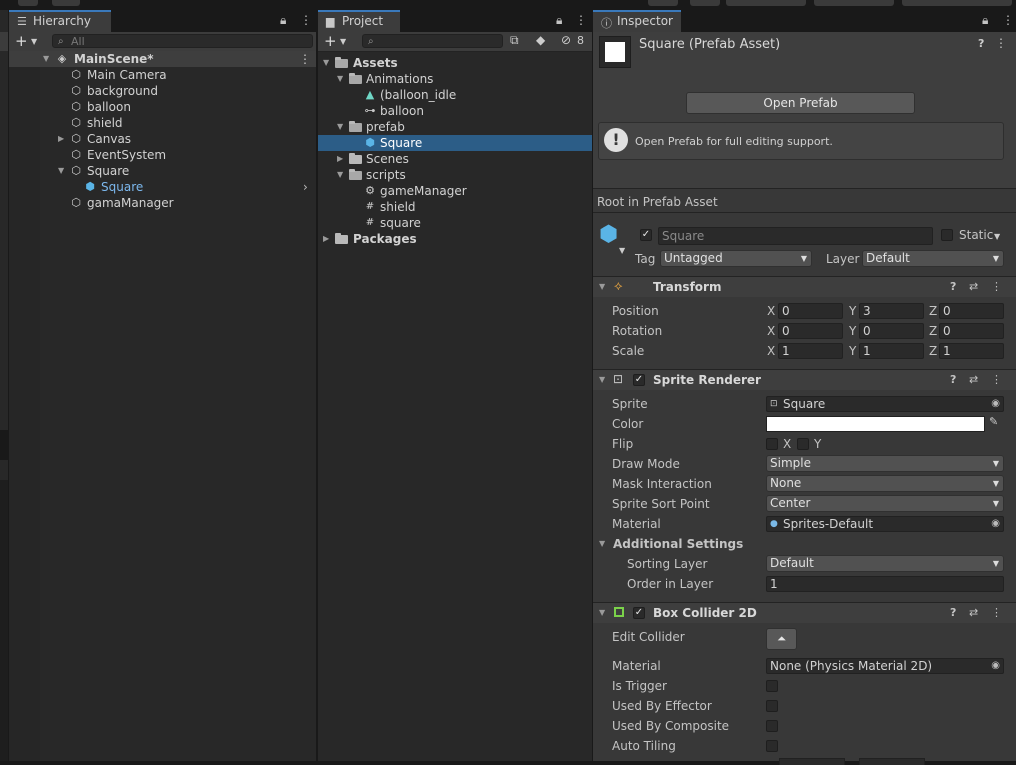 The width and height of the screenshot is (1016, 765). Describe the element at coordinates (678, 544) in the screenshot. I see `additional-settings-foldout: Additional Settings` at that location.